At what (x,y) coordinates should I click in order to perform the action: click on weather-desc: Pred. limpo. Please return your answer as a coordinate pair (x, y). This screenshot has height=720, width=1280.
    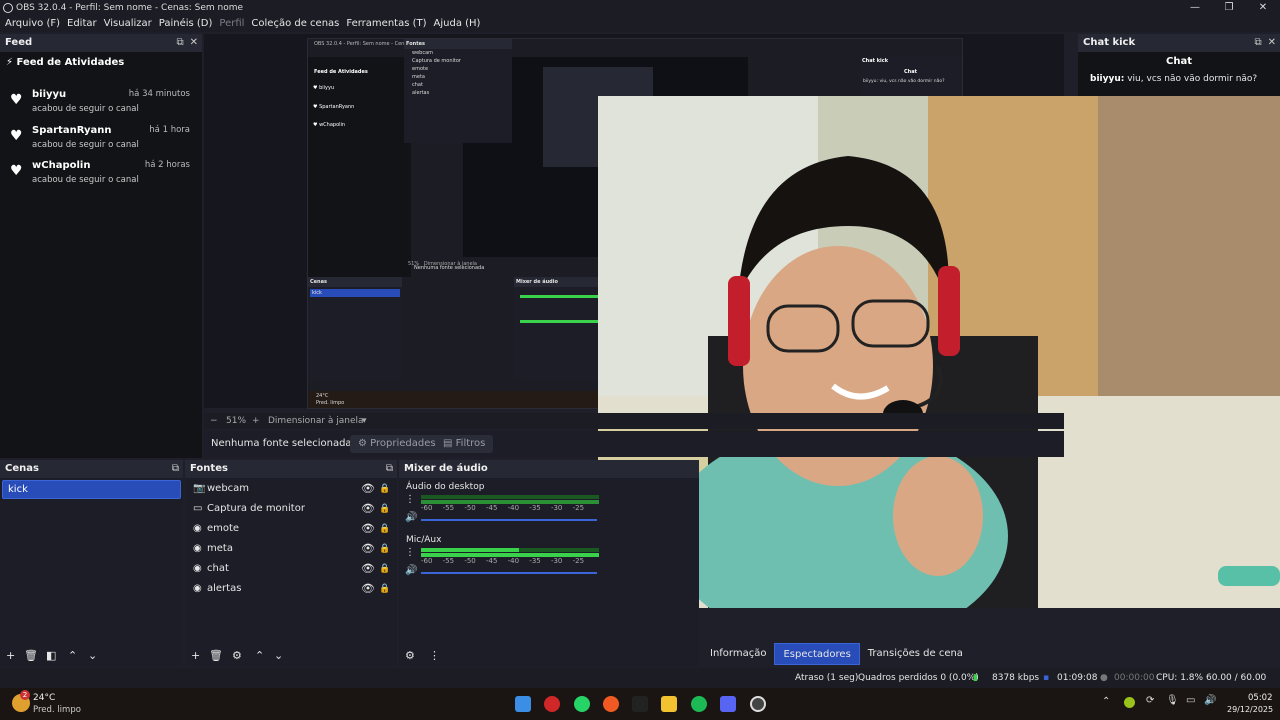
    Looking at the image, I should click on (57, 710).